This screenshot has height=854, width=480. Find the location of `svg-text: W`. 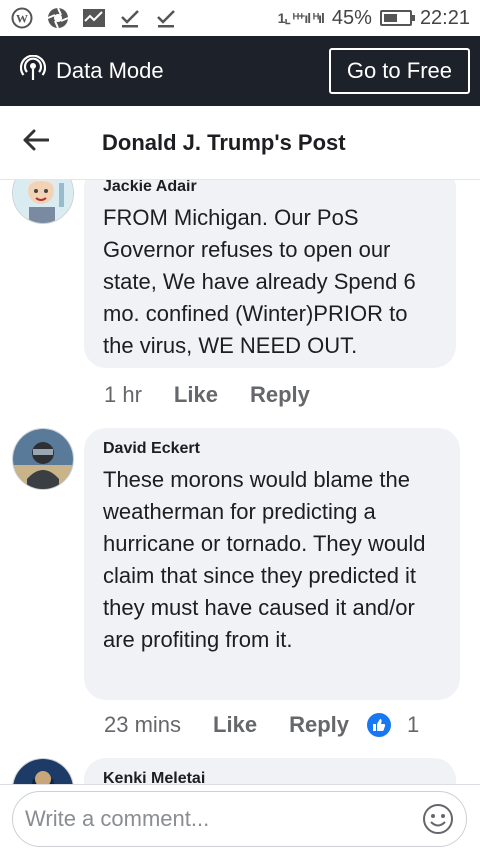

svg-text: W is located at coordinates (22, 19).